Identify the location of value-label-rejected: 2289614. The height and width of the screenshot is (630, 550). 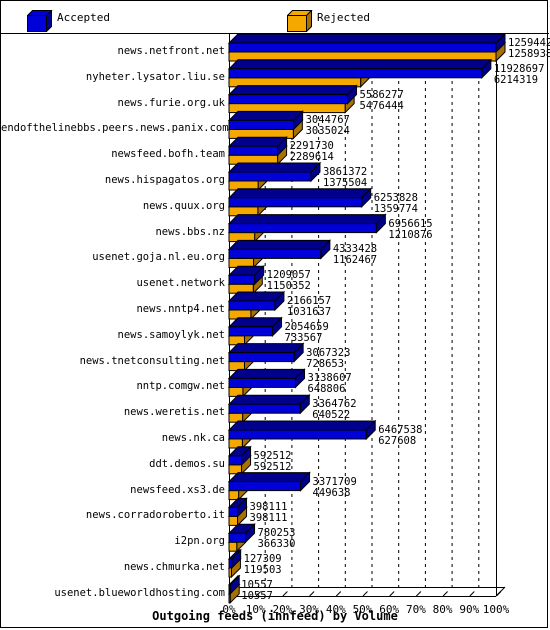
(311, 157).